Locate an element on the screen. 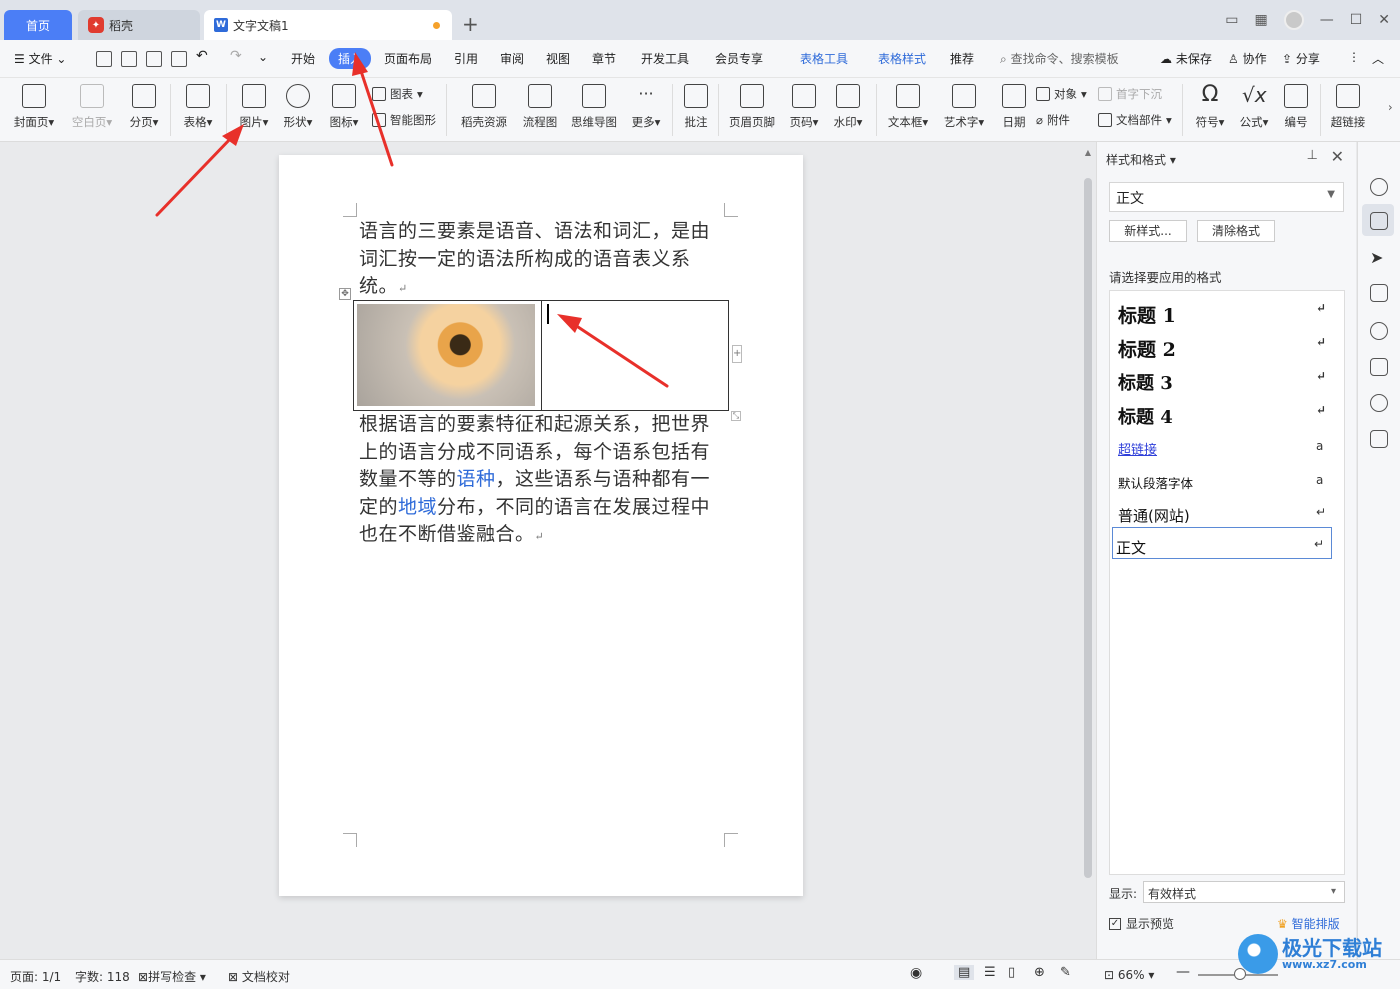 The width and height of the screenshot is (1400, 989). doc-part-button: 文档部件 ▾ is located at coordinates (1135, 120).